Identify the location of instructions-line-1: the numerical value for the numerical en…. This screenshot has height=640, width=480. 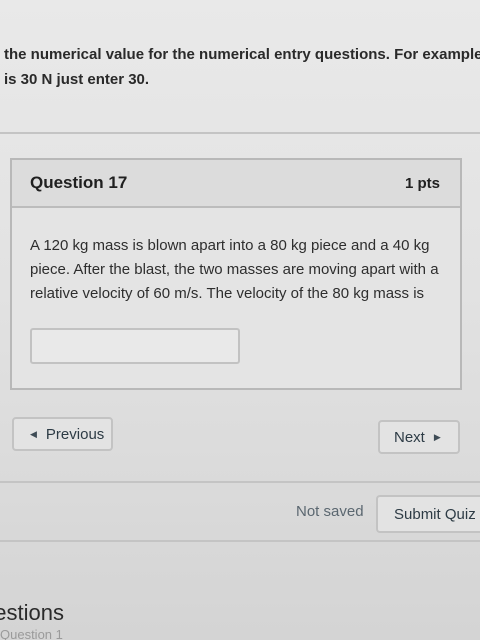
(242, 54).